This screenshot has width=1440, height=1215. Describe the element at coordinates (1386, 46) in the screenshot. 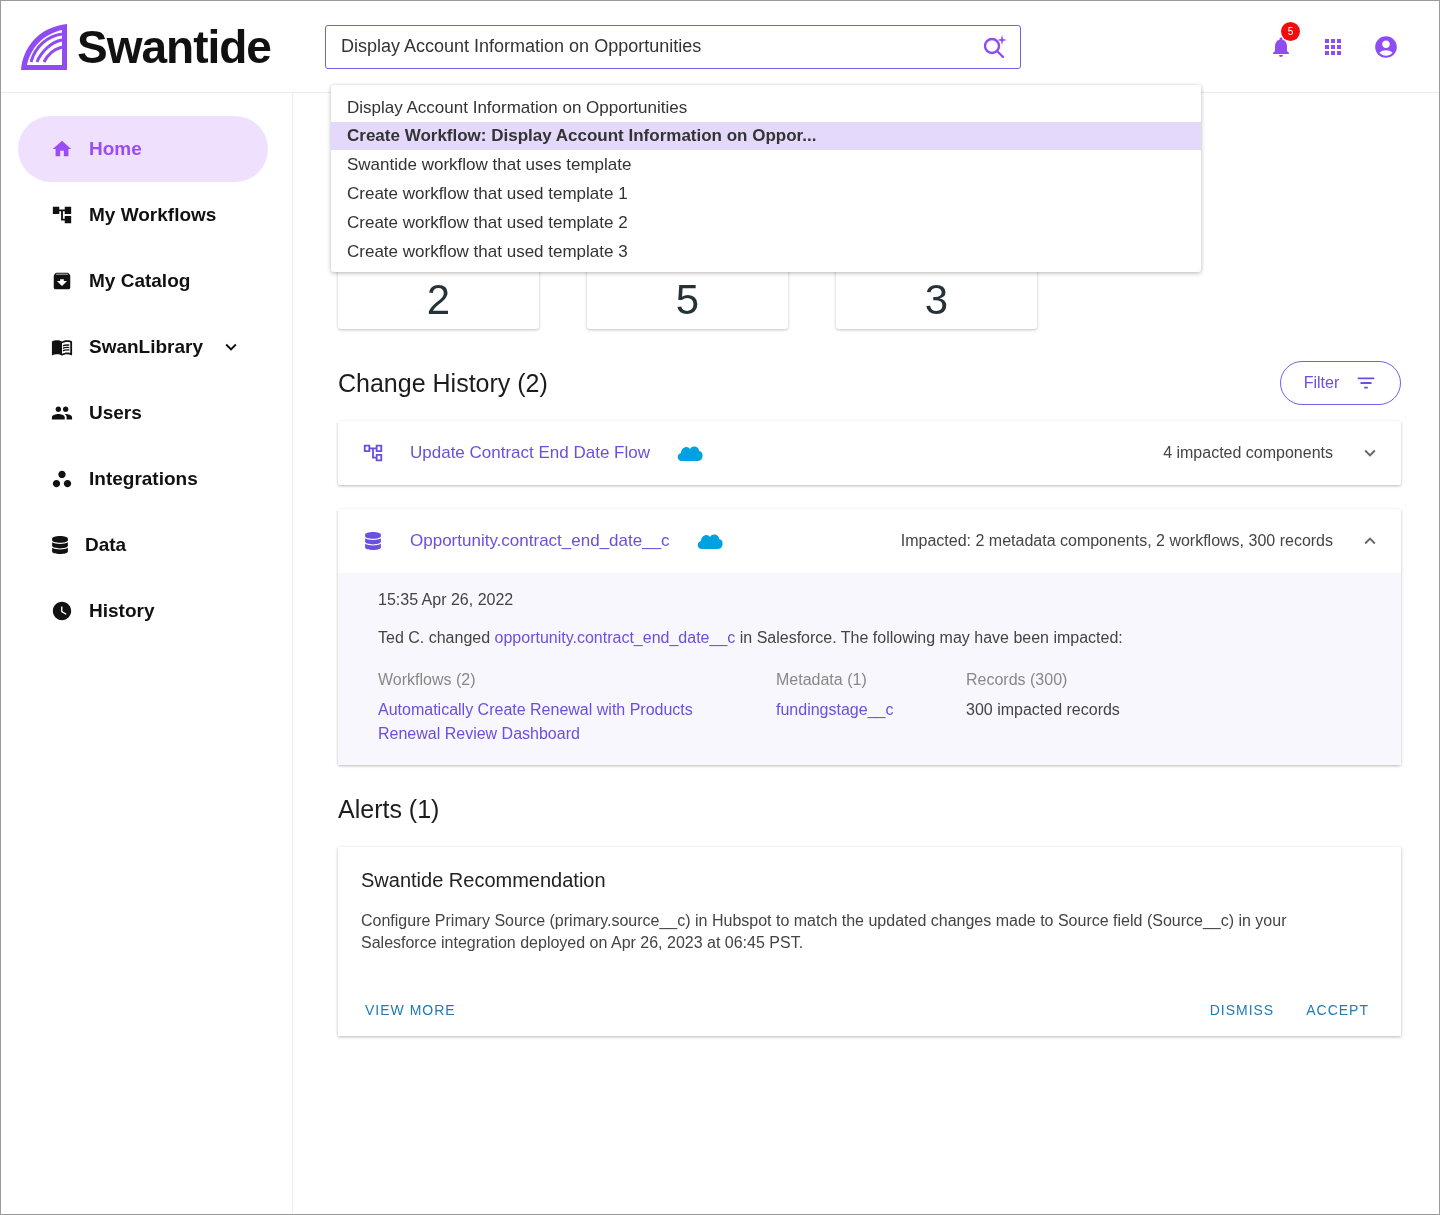

I see `account-icon` at that location.